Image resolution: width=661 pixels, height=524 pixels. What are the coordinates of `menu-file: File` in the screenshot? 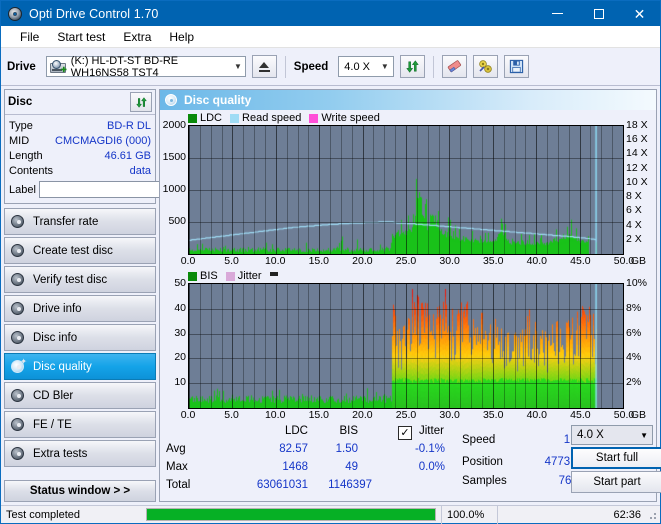 It's located at (29, 37).